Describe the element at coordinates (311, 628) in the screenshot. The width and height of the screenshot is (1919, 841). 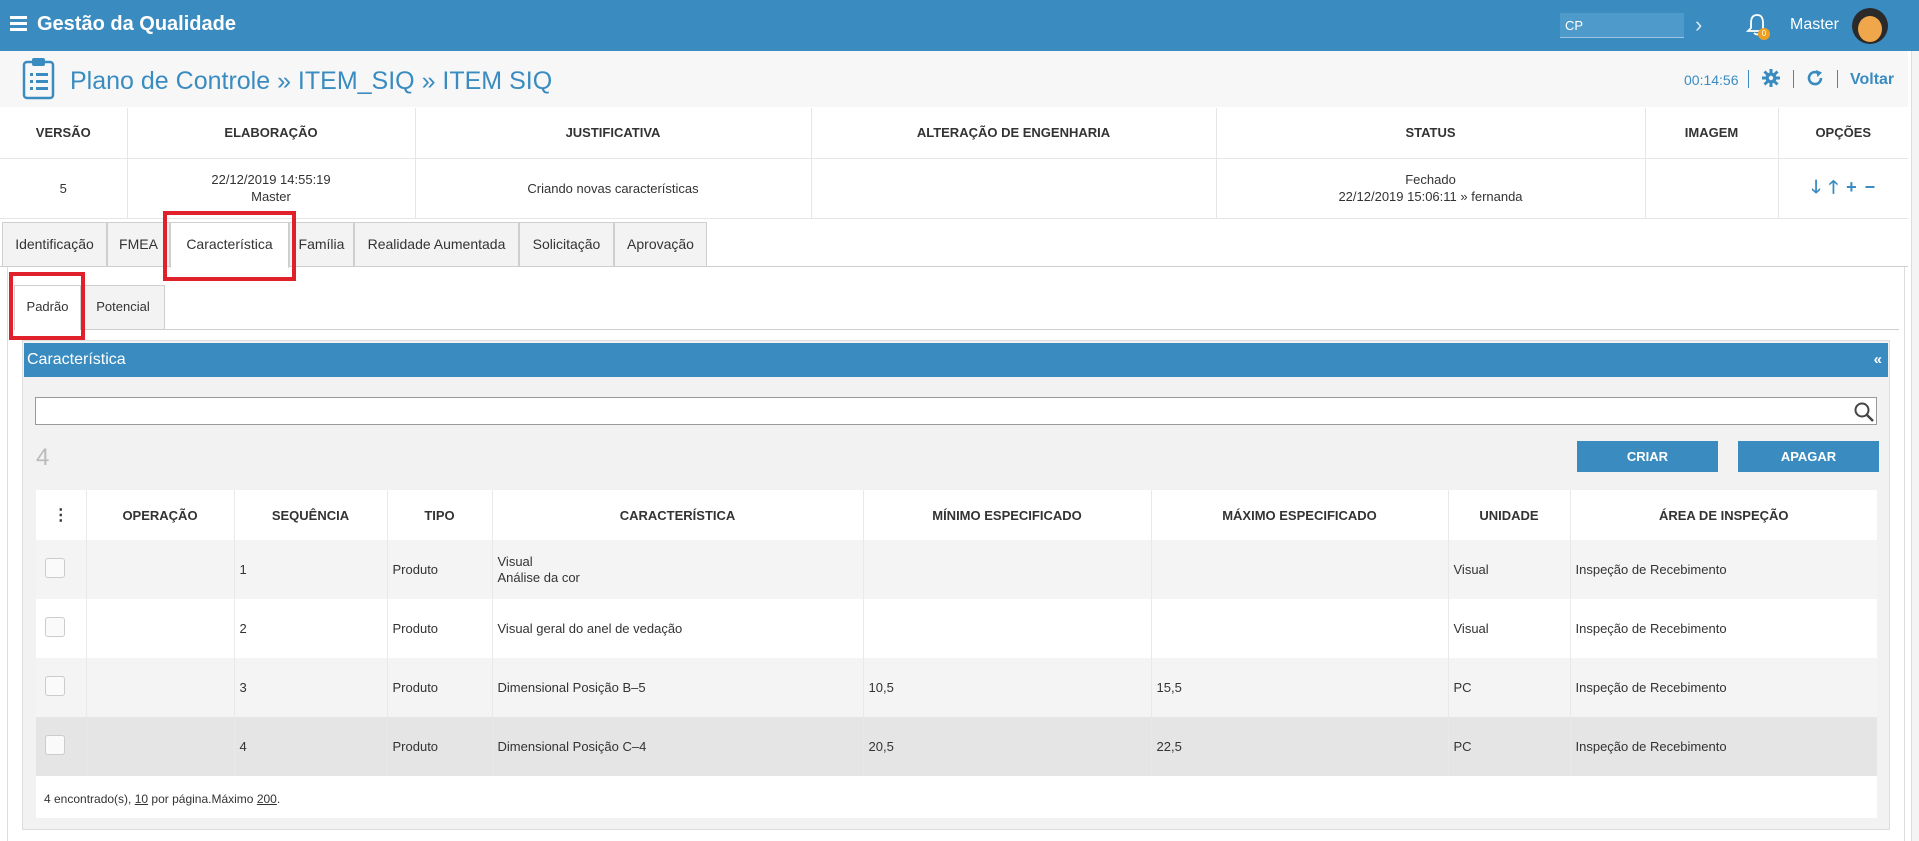
I see `cell-sequencia: 2` at that location.